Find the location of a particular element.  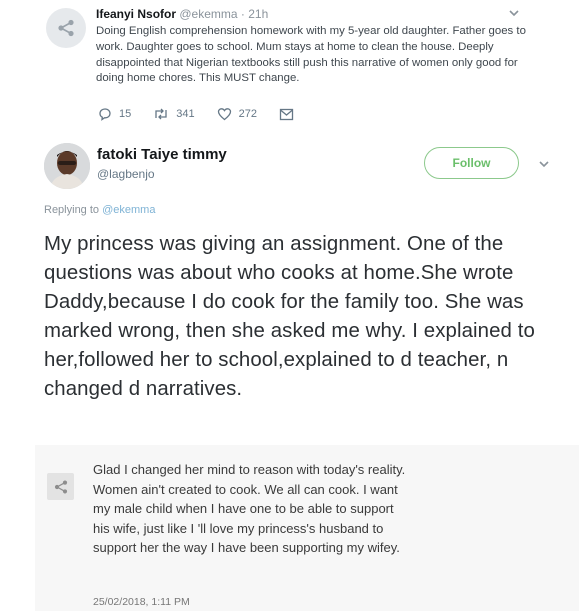

retweet-icon is located at coordinates (161, 114).